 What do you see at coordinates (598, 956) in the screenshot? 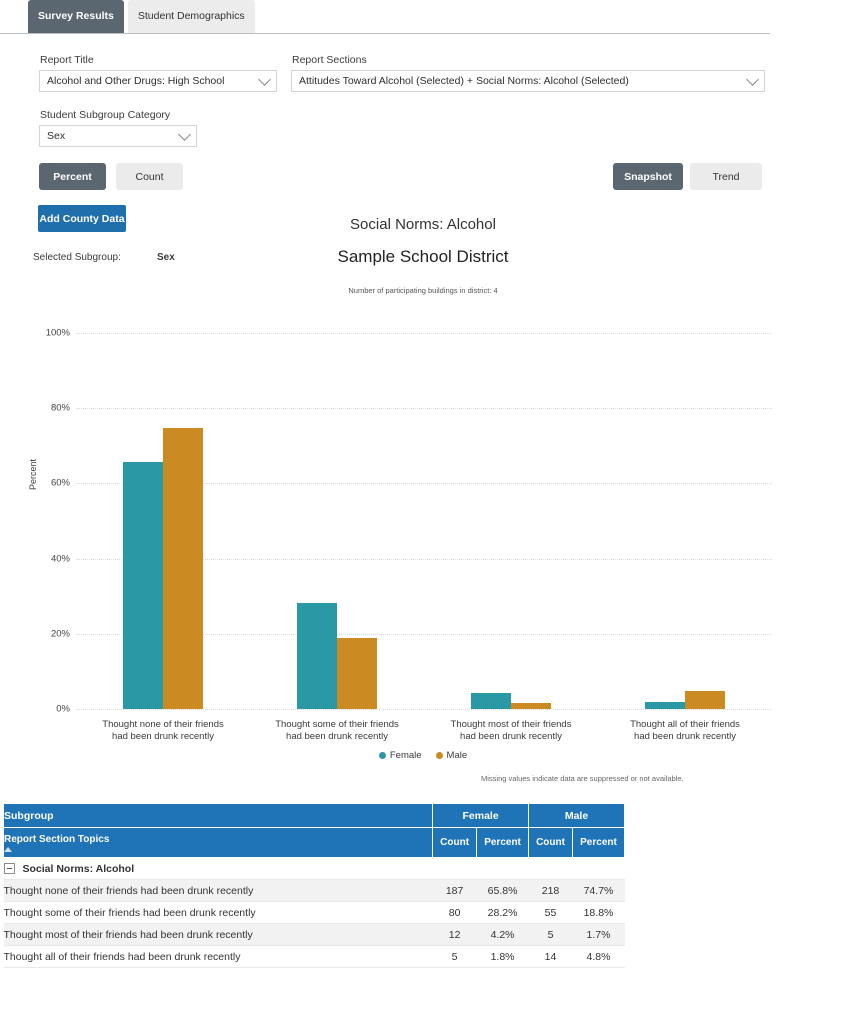
I see `table-cell-male-percent: 4.8%` at bounding box center [598, 956].